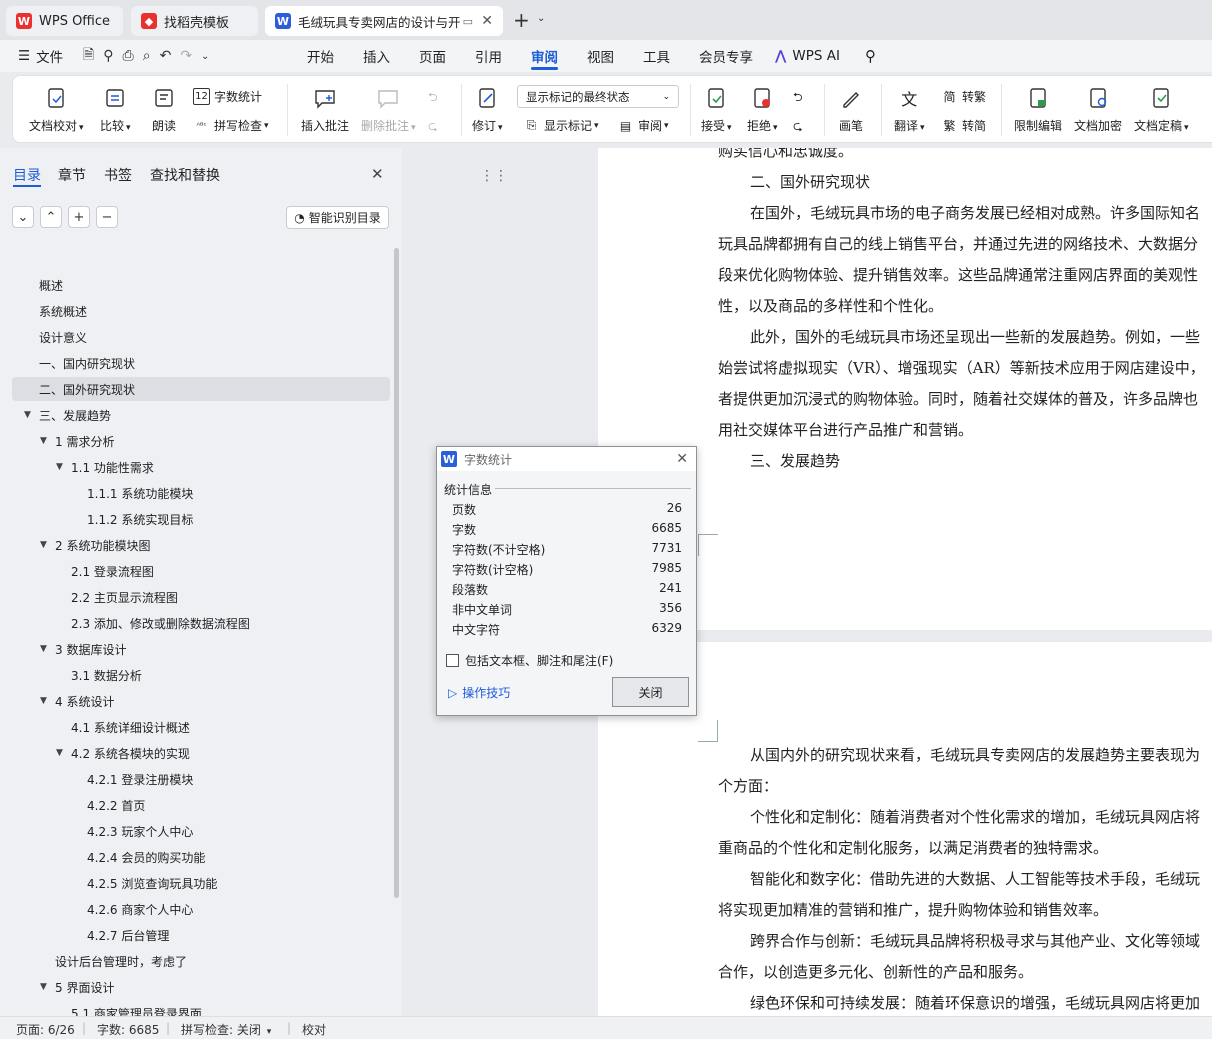  I want to click on redo-icon: ↷, so click(190, 56).